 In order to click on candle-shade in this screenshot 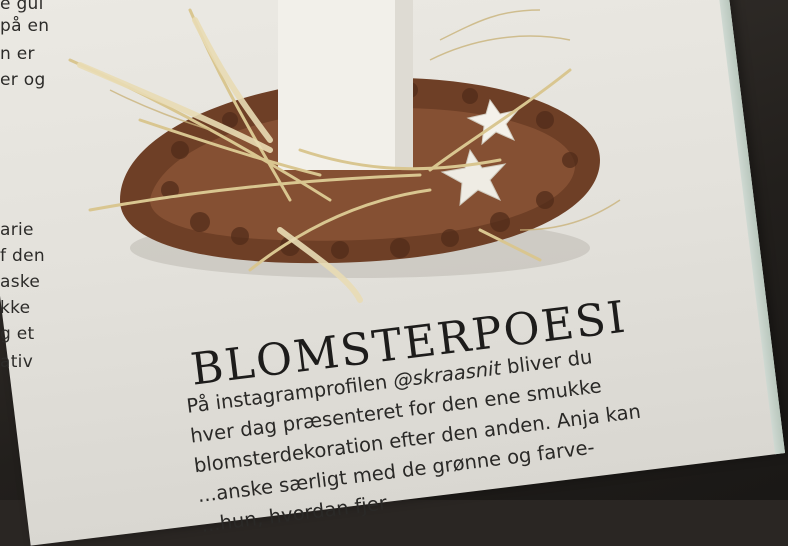, I will do `click(404, 85)`.